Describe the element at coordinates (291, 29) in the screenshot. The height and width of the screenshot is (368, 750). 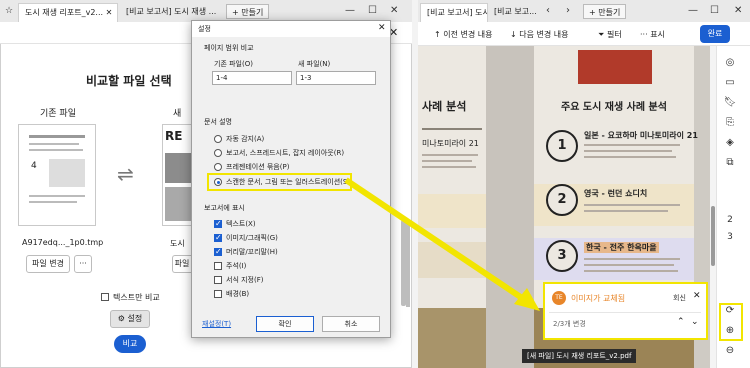
I see `dialog-titlebar: 설정 ✕` at that location.